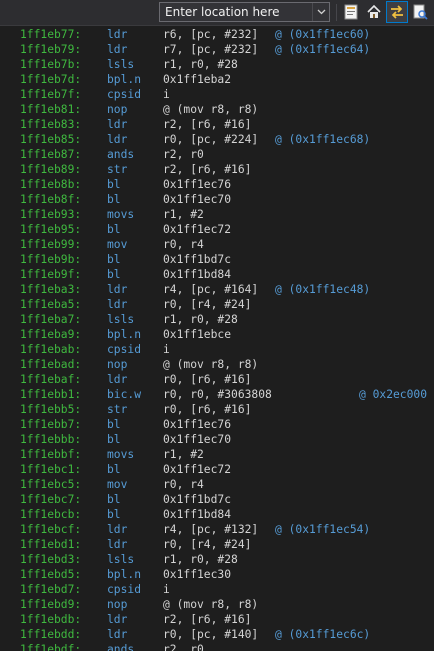 The height and width of the screenshot is (651, 434). Describe the element at coordinates (217, 94) in the screenshot. I see `listing-row: 1ff1eb7f: cpsid i` at that location.